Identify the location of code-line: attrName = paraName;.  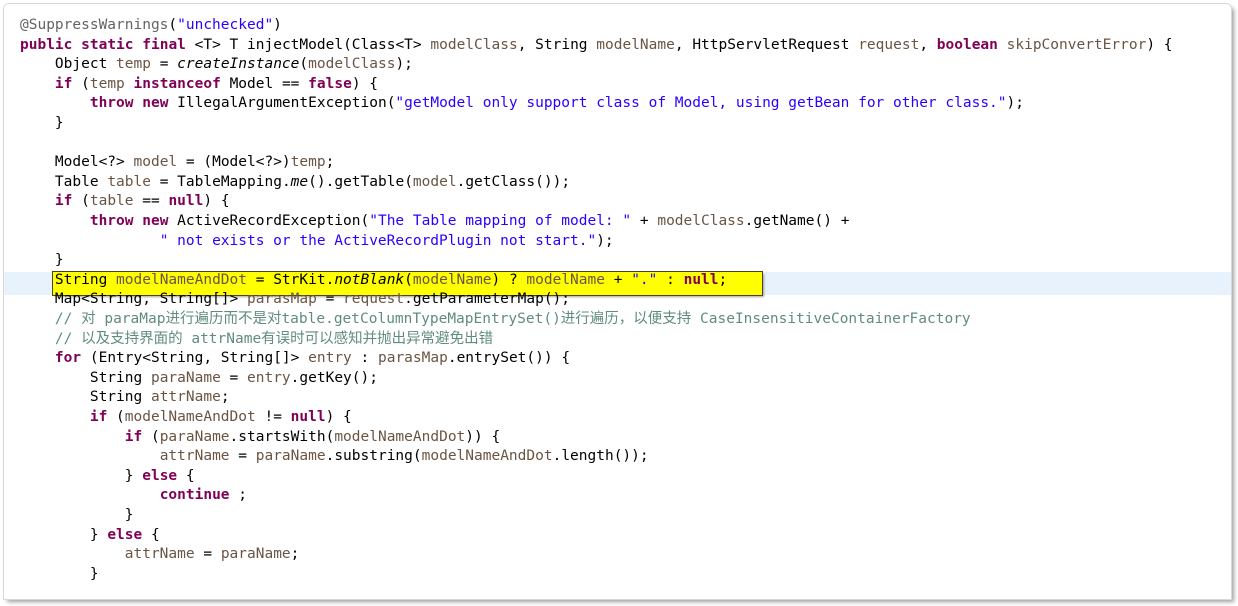
(617, 555).